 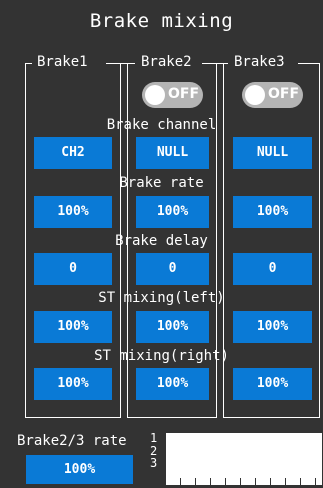 What do you see at coordinates (161, 125) in the screenshot?
I see `row-label-brake-channel: Brake channel` at bounding box center [161, 125].